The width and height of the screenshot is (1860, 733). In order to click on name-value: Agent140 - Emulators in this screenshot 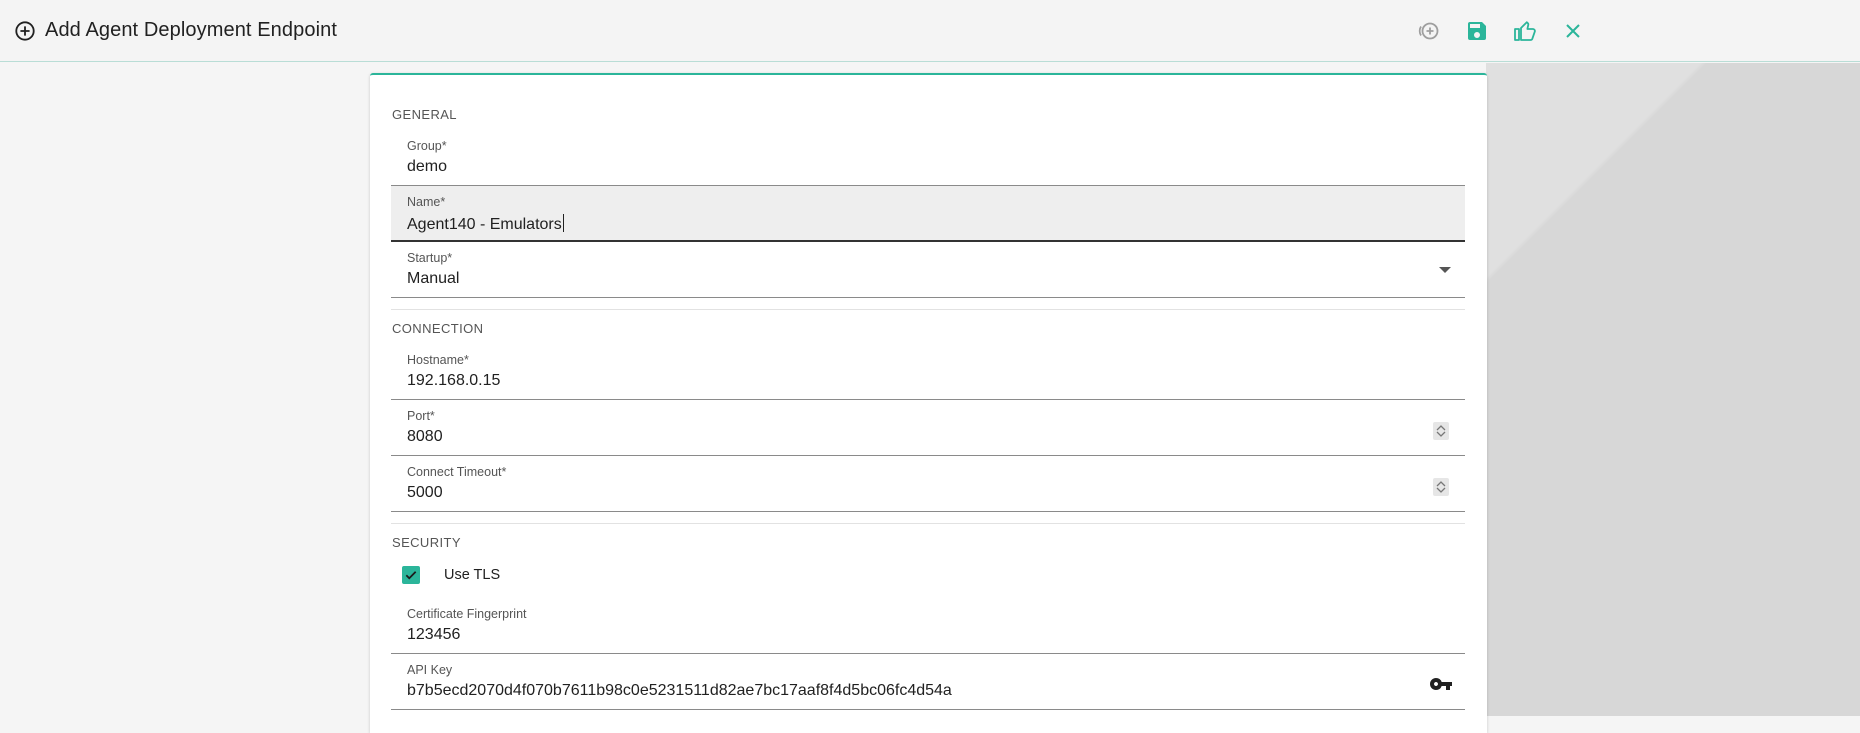, I will do `click(484, 224)`.